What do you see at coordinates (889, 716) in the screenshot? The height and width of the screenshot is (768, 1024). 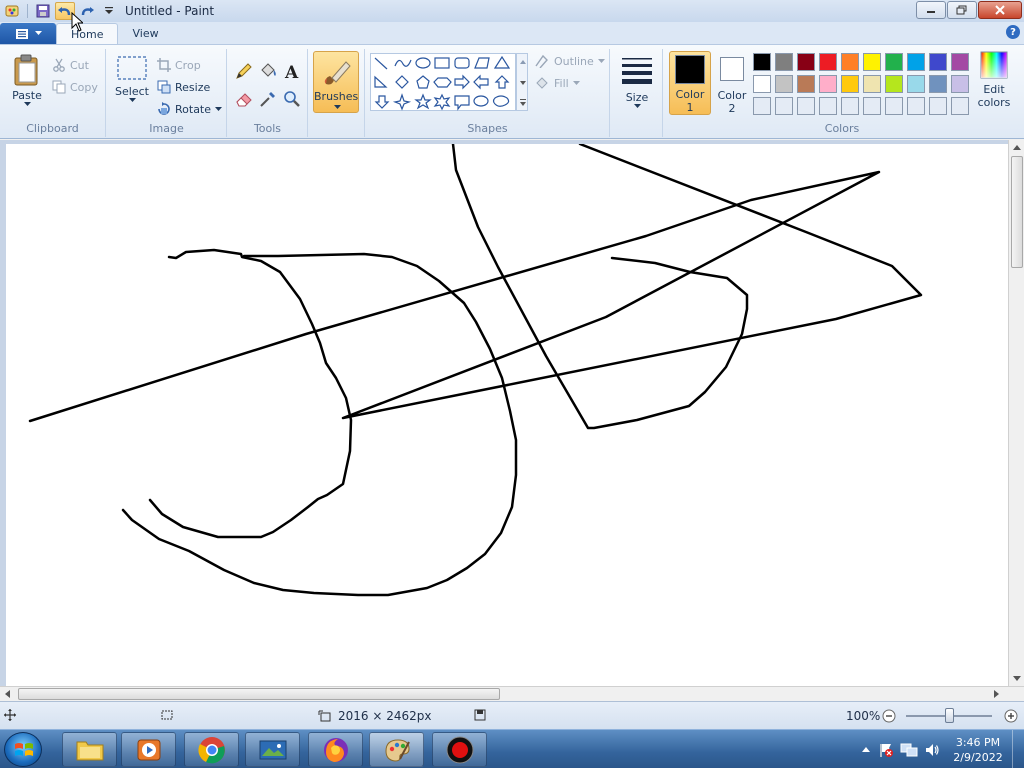 I see `zoom-out-icon` at bounding box center [889, 716].